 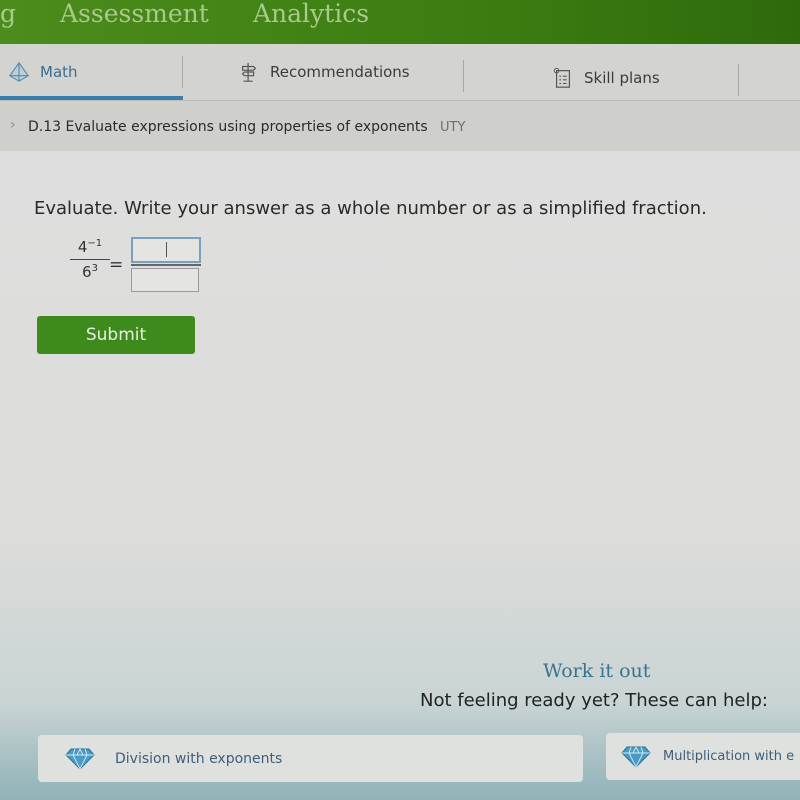 I want to click on top-nav-bar: g Assessment Analytics, so click(x=400, y=22).